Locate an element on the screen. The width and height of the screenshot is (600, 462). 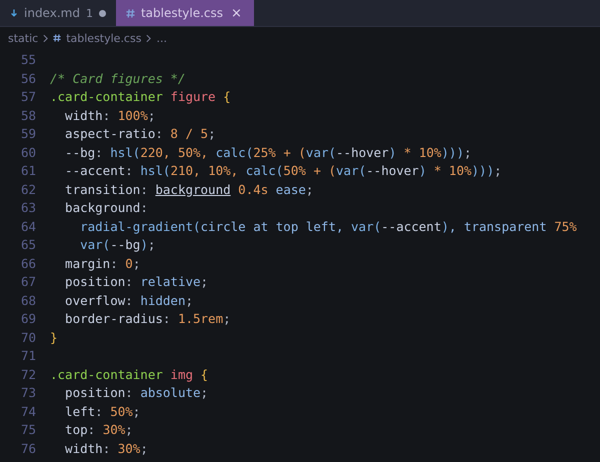
line-number: 63 is located at coordinates (28, 208).